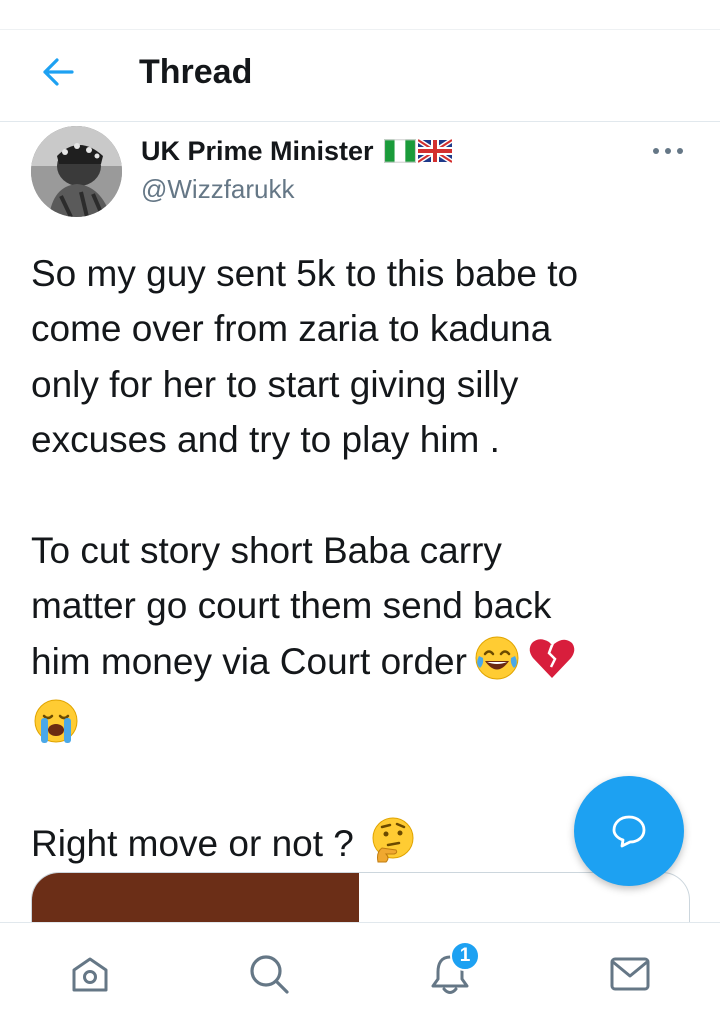  I want to click on tweet-line-with-emoji: him money via Court order, so click(356, 665).